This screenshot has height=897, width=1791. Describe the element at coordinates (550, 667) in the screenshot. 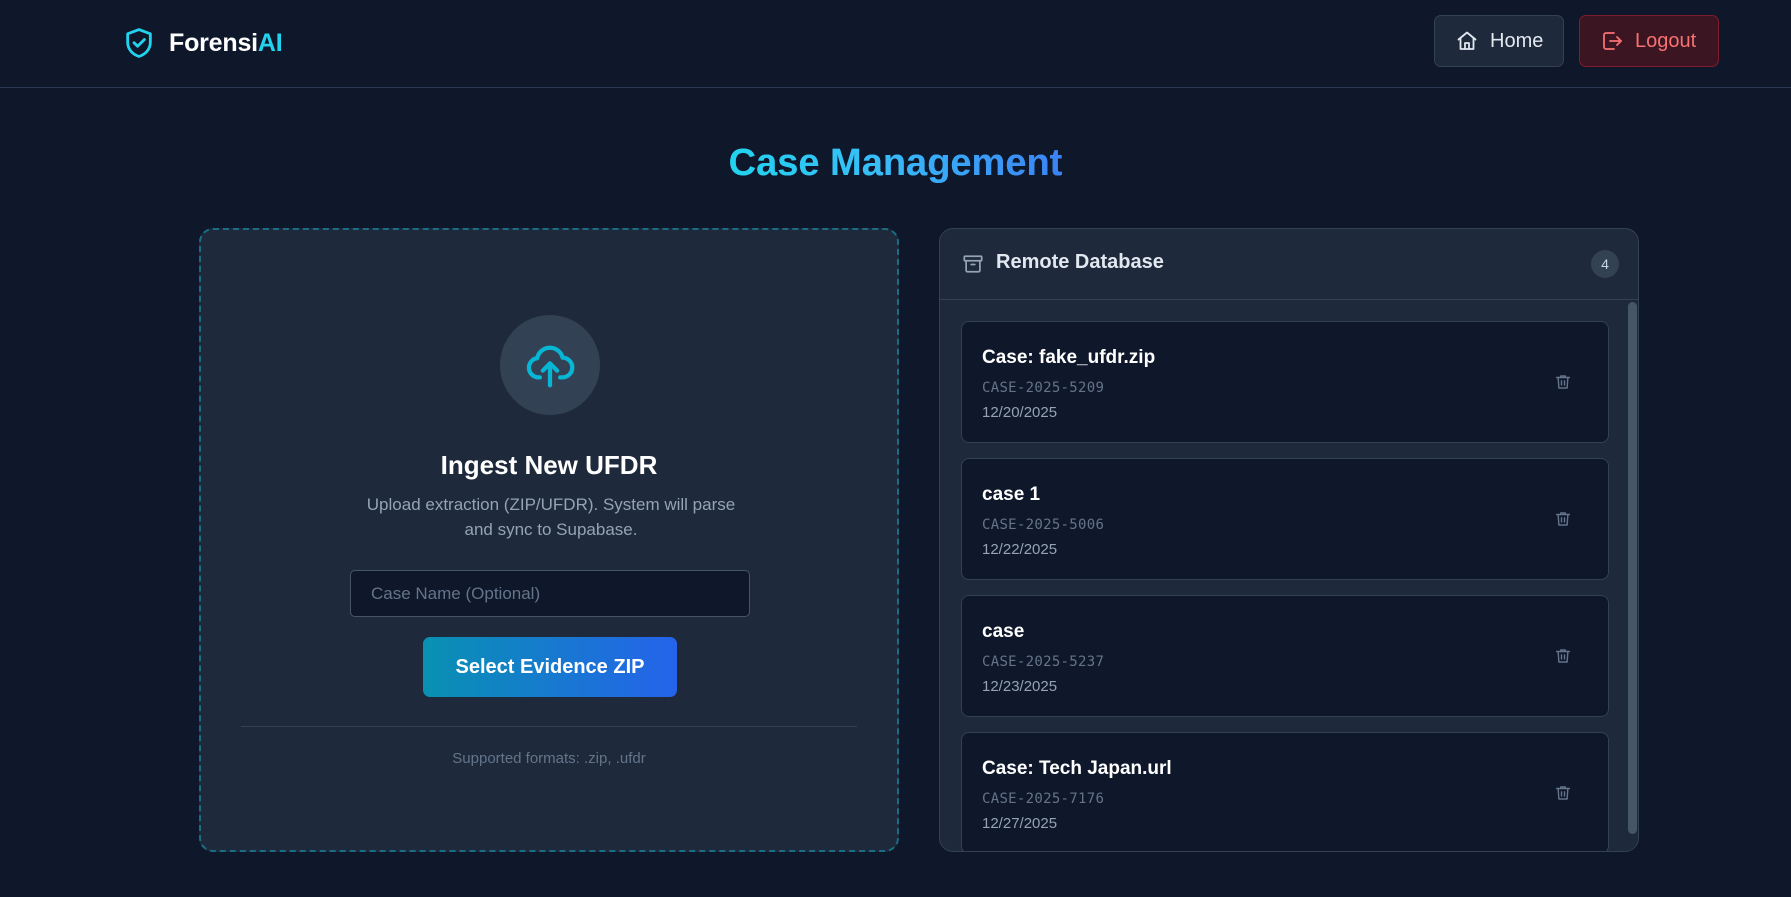

I see `select-evidence-zip-button: Select Evidence ZIP` at that location.